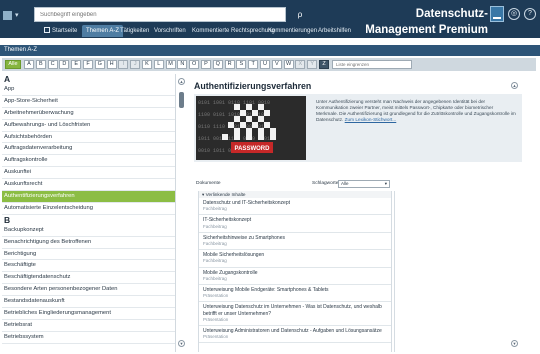 This screenshot has height=354, width=540. I want to click on list-item: Berichtigung, so click(88, 255).